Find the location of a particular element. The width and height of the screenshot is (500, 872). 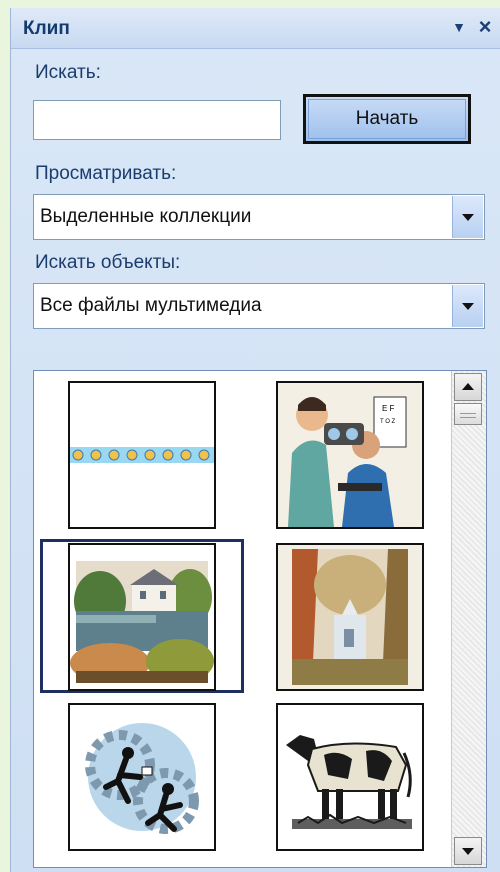

svg-text: T O Z is located at coordinates (388, 422).